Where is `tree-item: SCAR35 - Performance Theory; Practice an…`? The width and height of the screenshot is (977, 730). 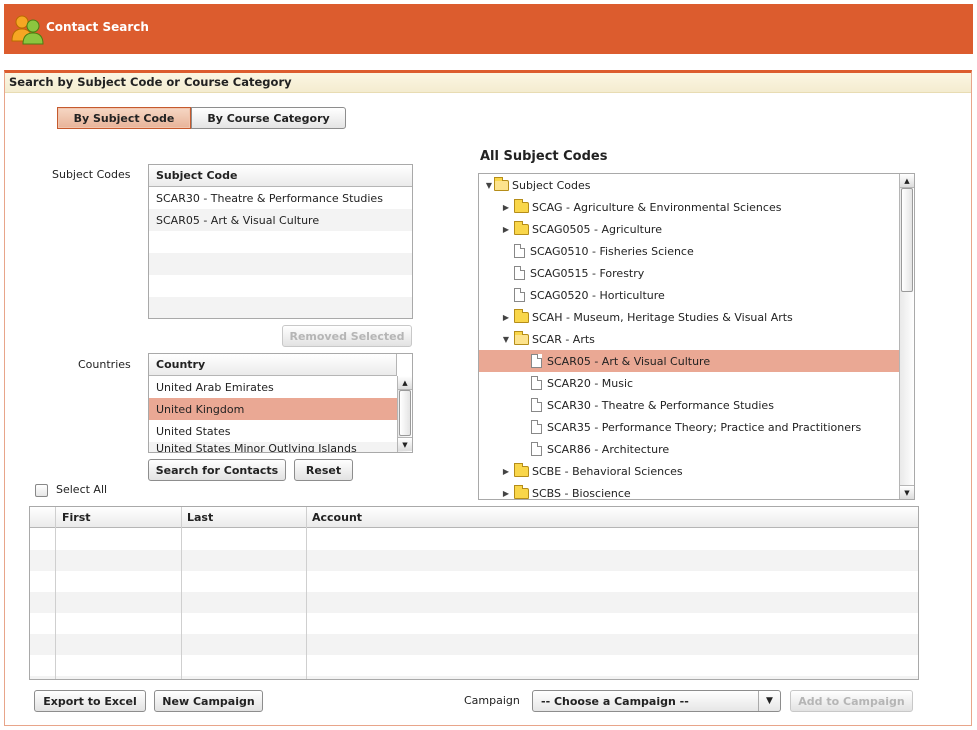
tree-item: SCAR35 - Performance Theory; Practice an… is located at coordinates (689, 427).